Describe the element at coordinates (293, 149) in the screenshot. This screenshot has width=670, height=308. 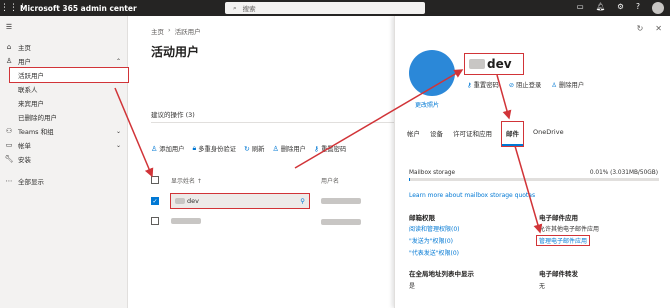
I see `delete-user-label: 删除用户` at that location.